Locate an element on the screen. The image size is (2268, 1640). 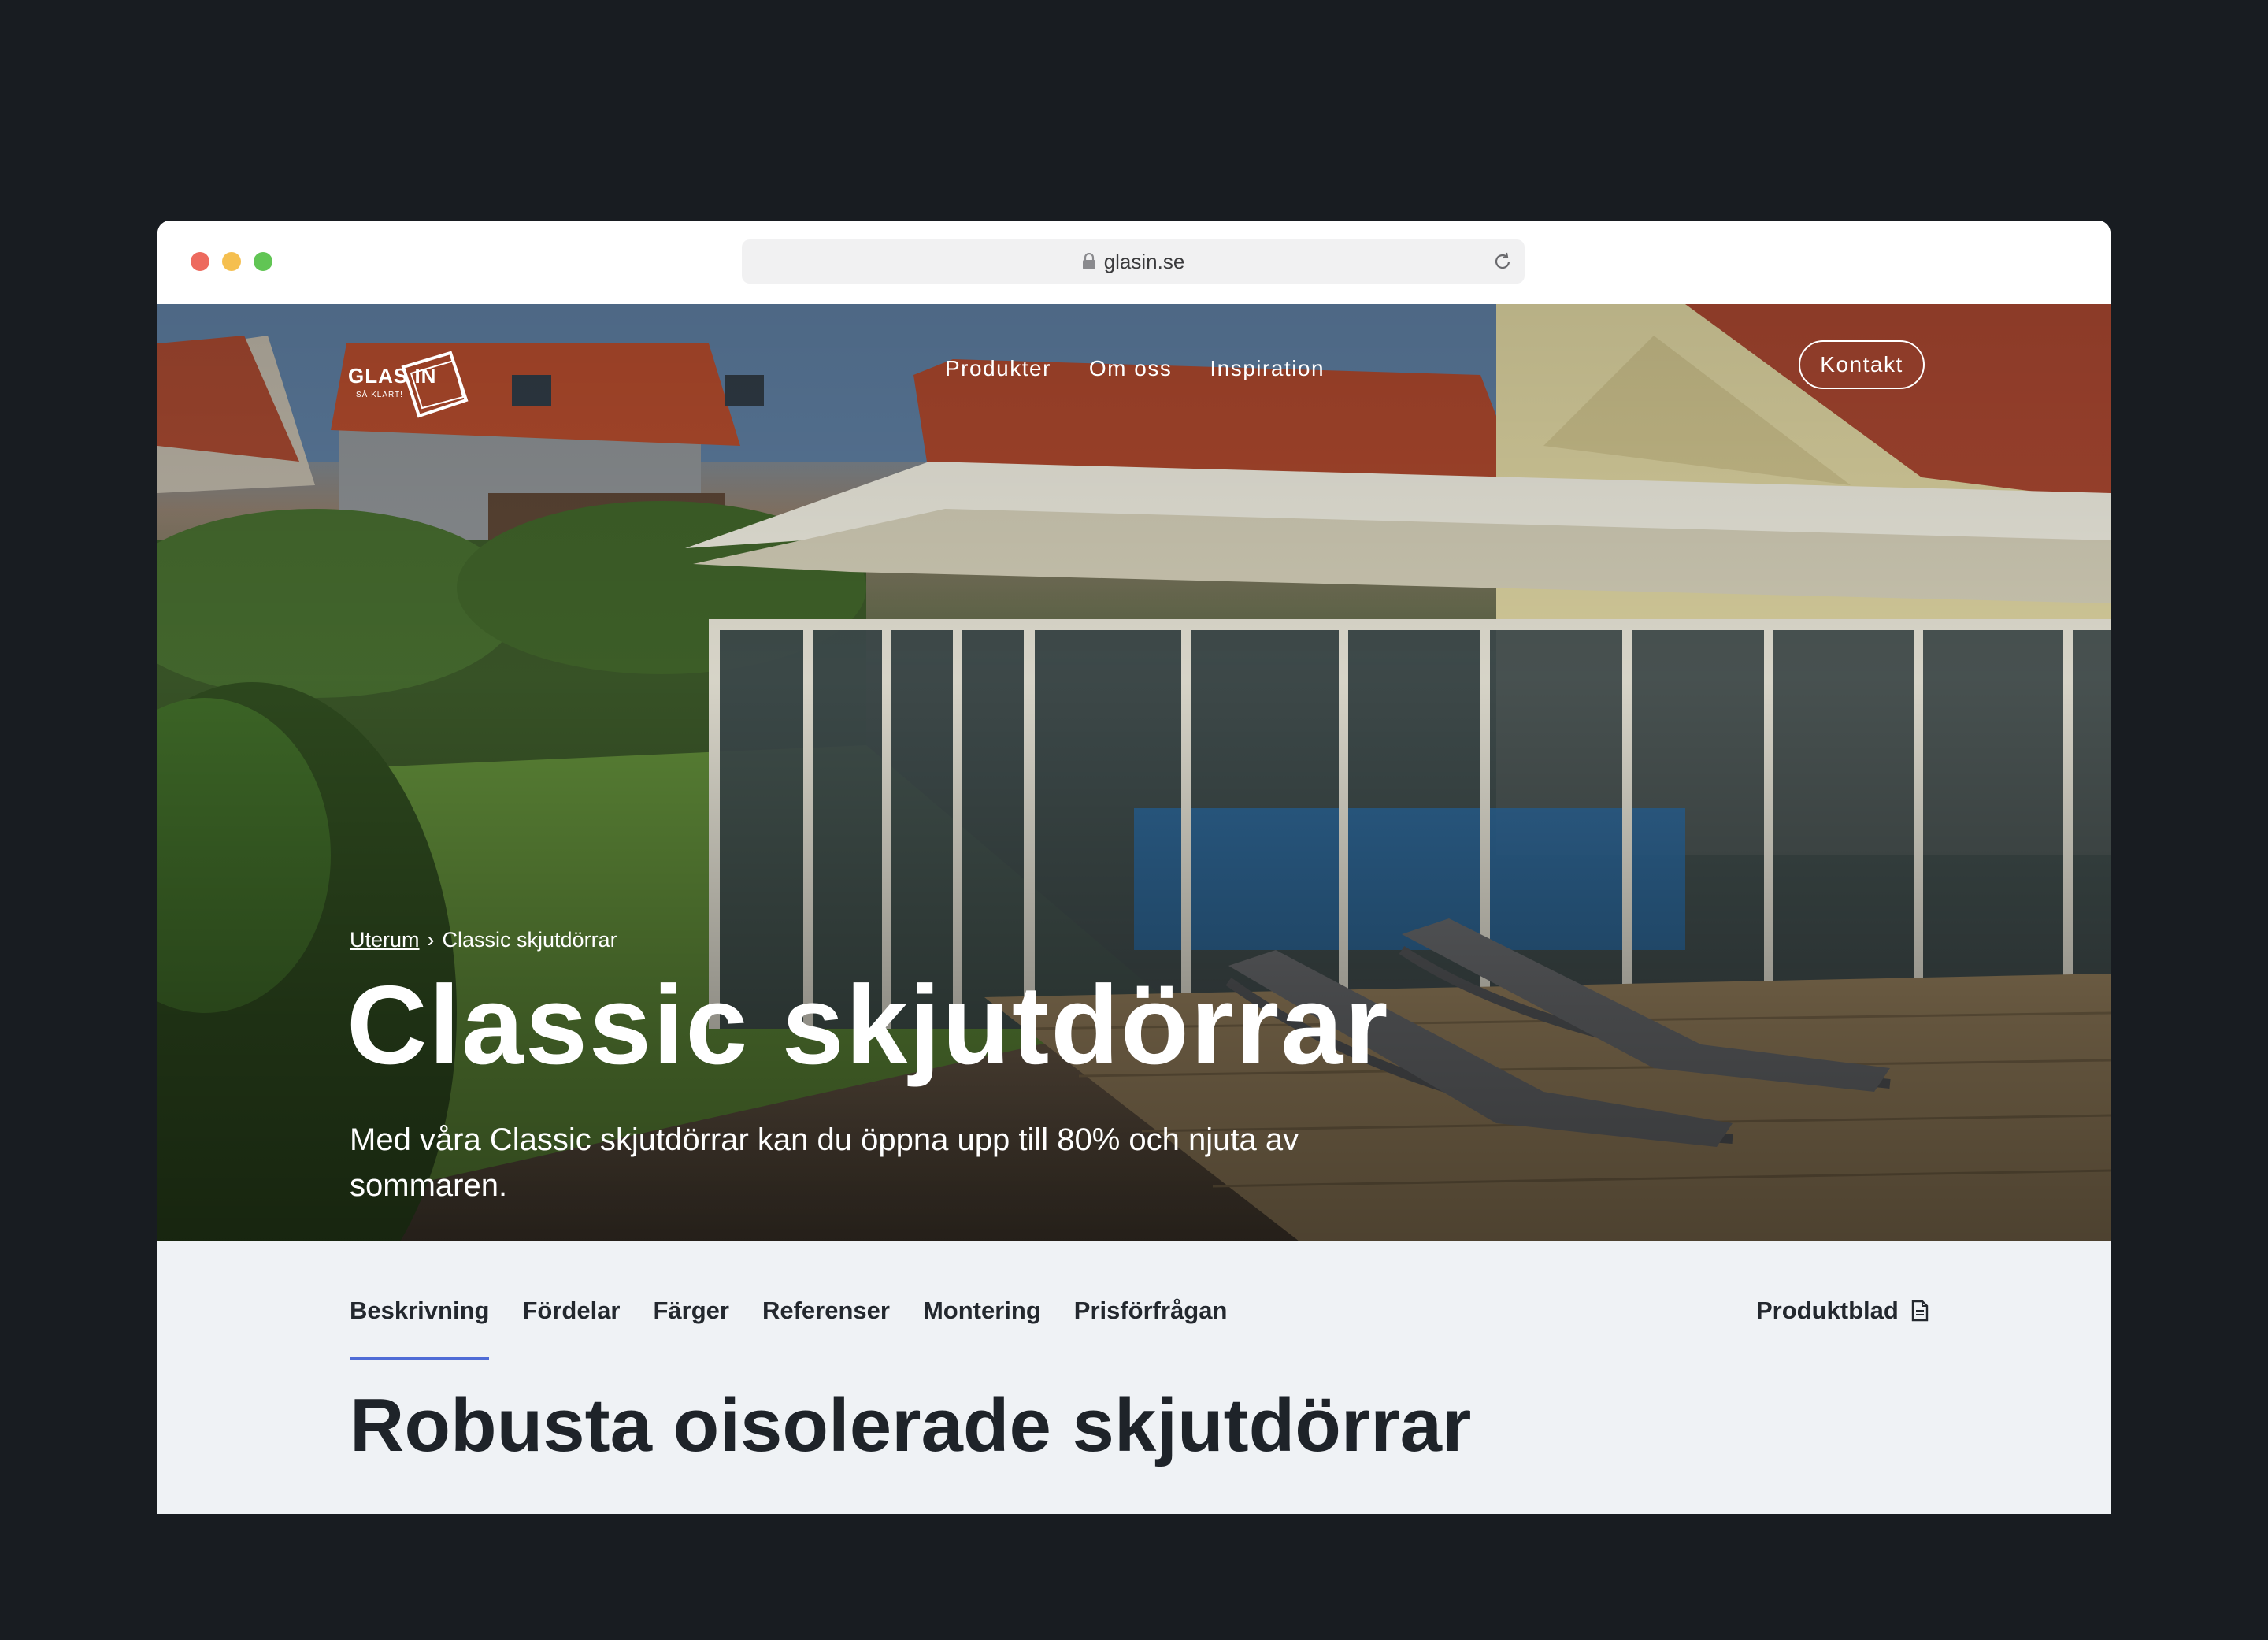
page-title: Classic skjutdörrar is located at coordinates (868, 1025).